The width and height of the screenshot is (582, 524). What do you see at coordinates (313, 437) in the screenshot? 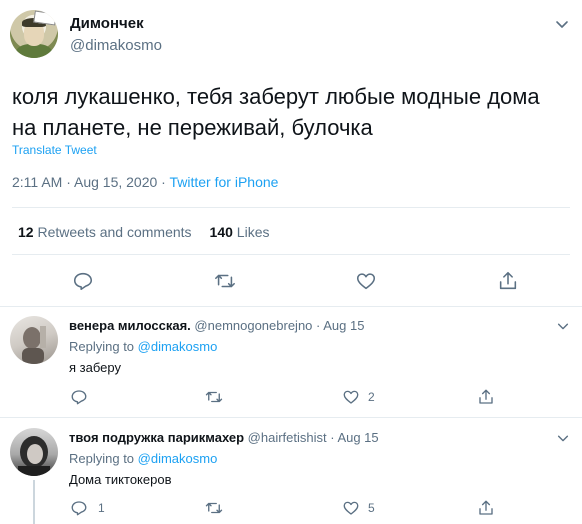
I see `reply-handle-date: @hairfetishist · Aug 15` at bounding box center [313, 437].